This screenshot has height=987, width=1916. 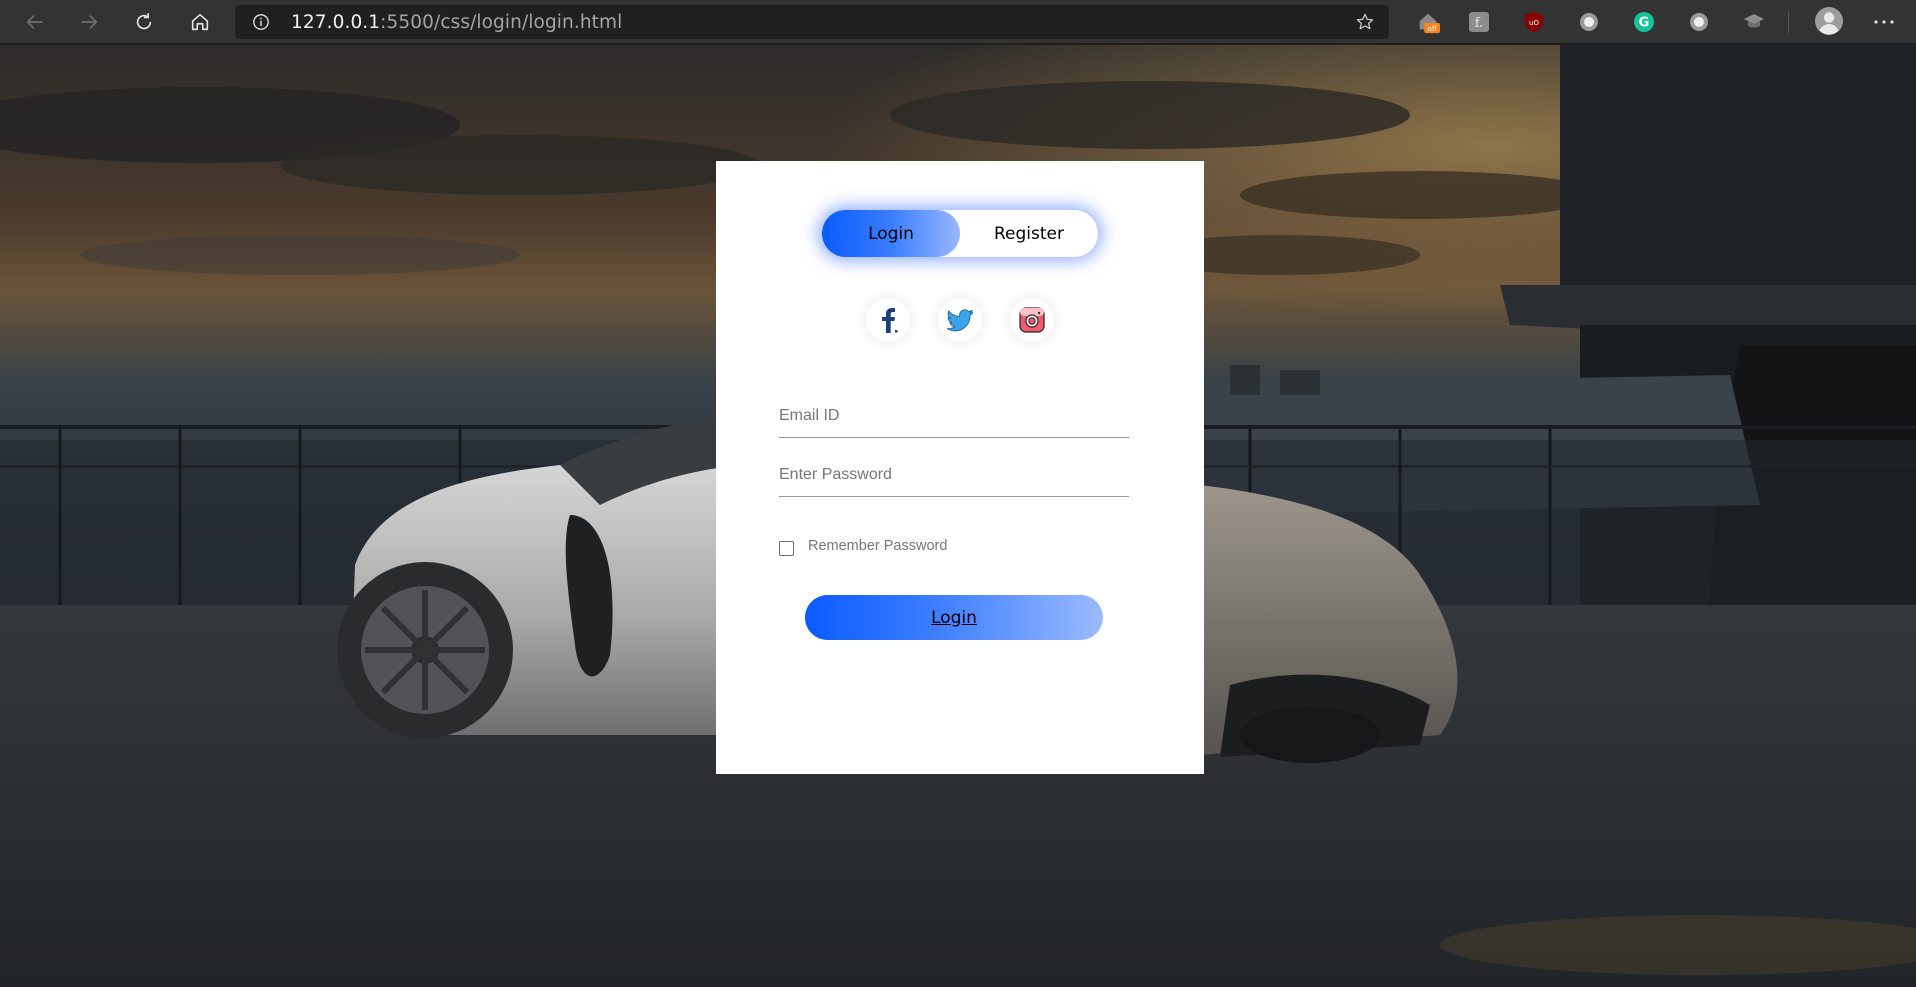 I want to click on url-path: :5500/css/login/login.html, so click(x=501, y=22).